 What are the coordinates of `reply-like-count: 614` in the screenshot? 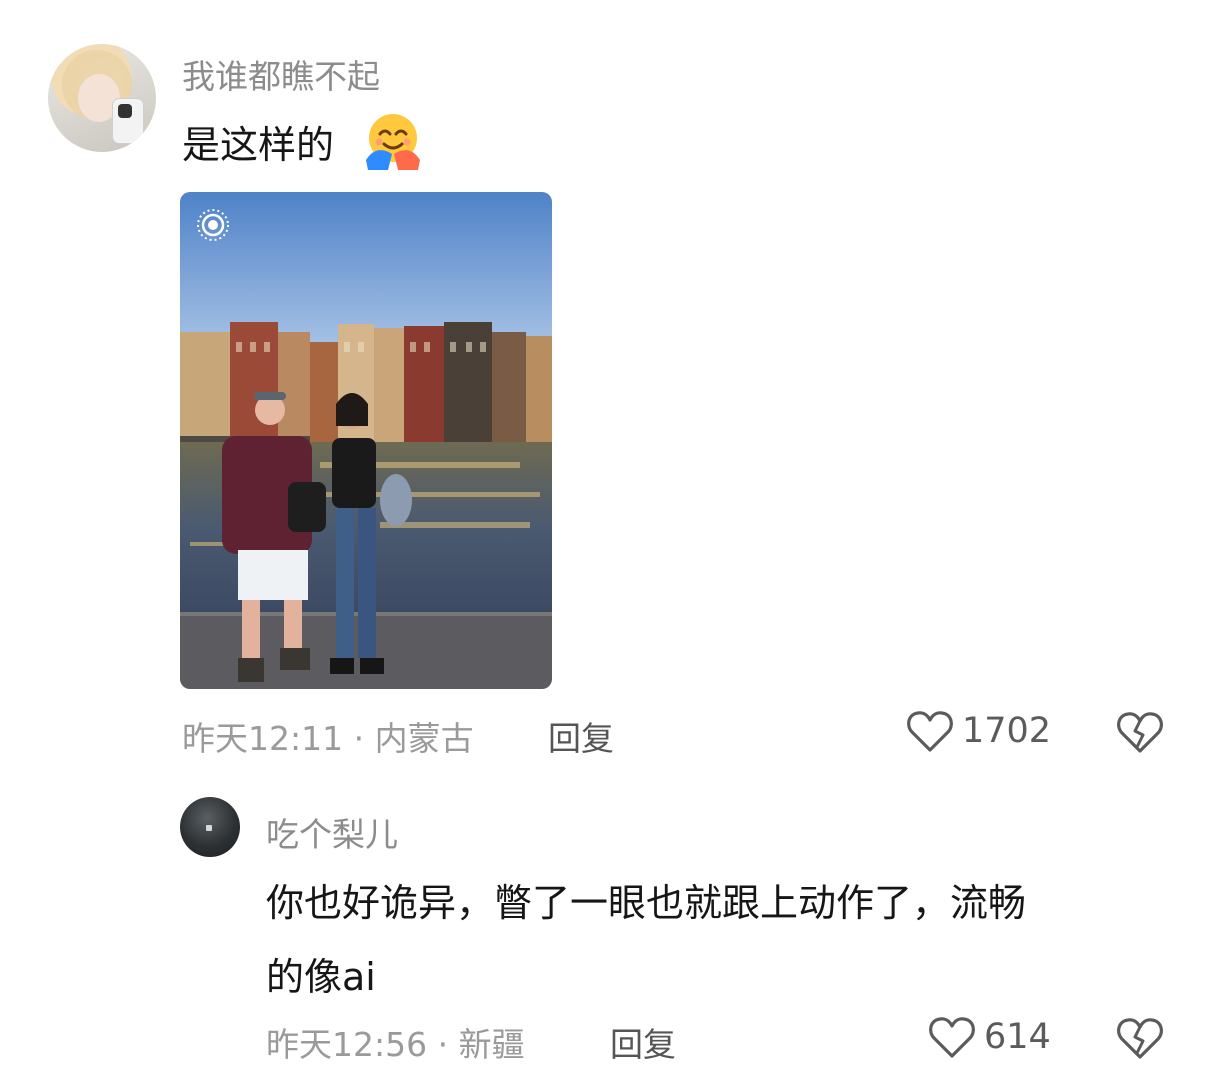 It's located at (1017, 1037).